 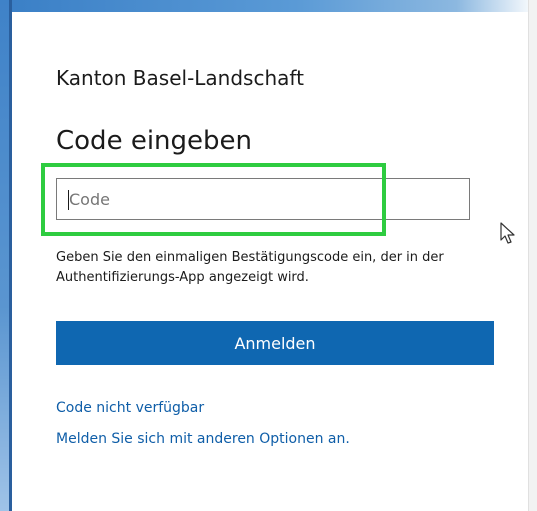 What do you see at coordinates (532, 255) in the screenshot?
I see `window-right-edge` at bounding box center [532, 255].